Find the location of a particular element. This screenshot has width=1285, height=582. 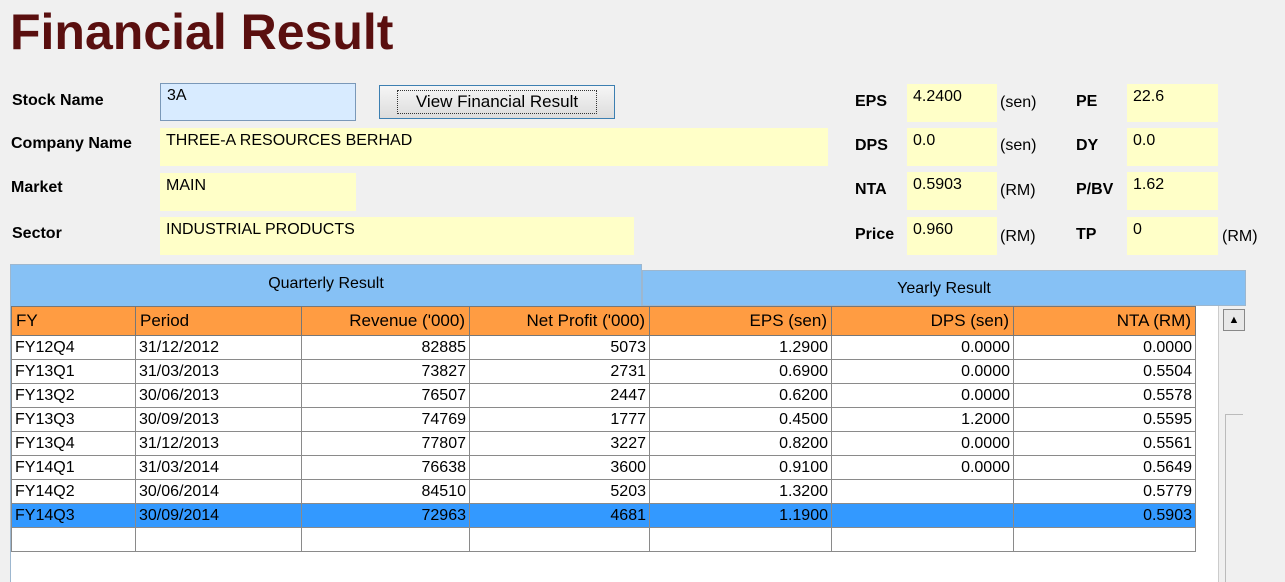

column-header: NTA (RM) is located at coordinates (1104, 321).